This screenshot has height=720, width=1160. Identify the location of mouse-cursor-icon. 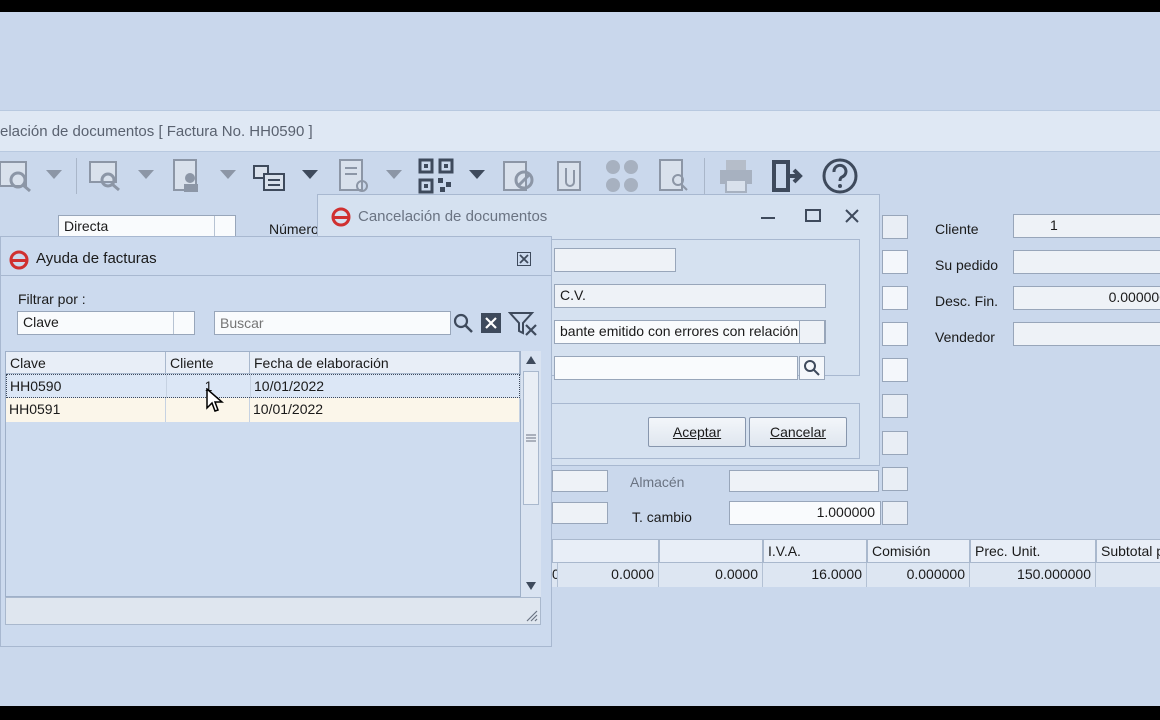
(215, 400).